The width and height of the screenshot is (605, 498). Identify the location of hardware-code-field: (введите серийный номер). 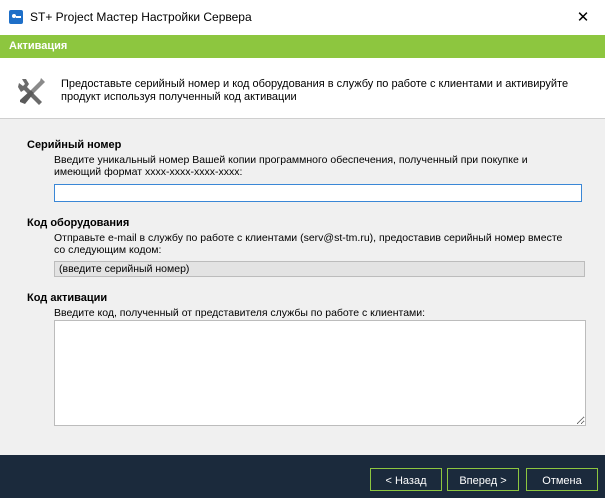
(319, 269).